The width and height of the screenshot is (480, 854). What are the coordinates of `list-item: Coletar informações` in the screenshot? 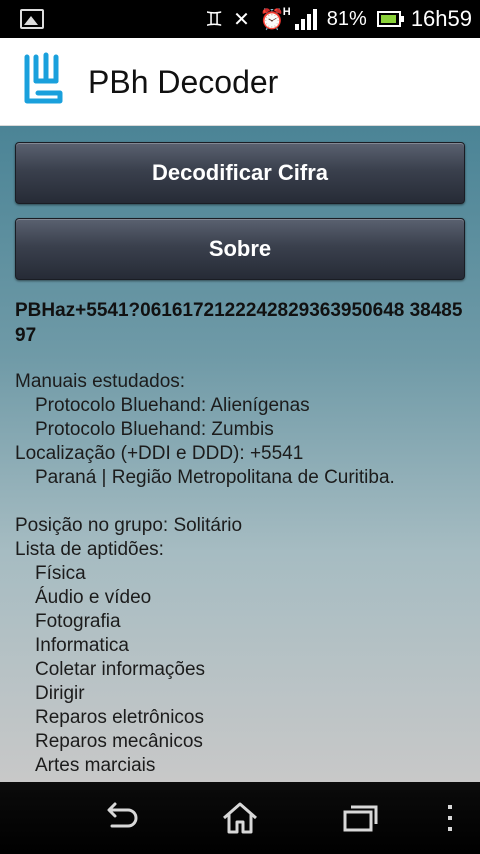 It's located at (120, 669).